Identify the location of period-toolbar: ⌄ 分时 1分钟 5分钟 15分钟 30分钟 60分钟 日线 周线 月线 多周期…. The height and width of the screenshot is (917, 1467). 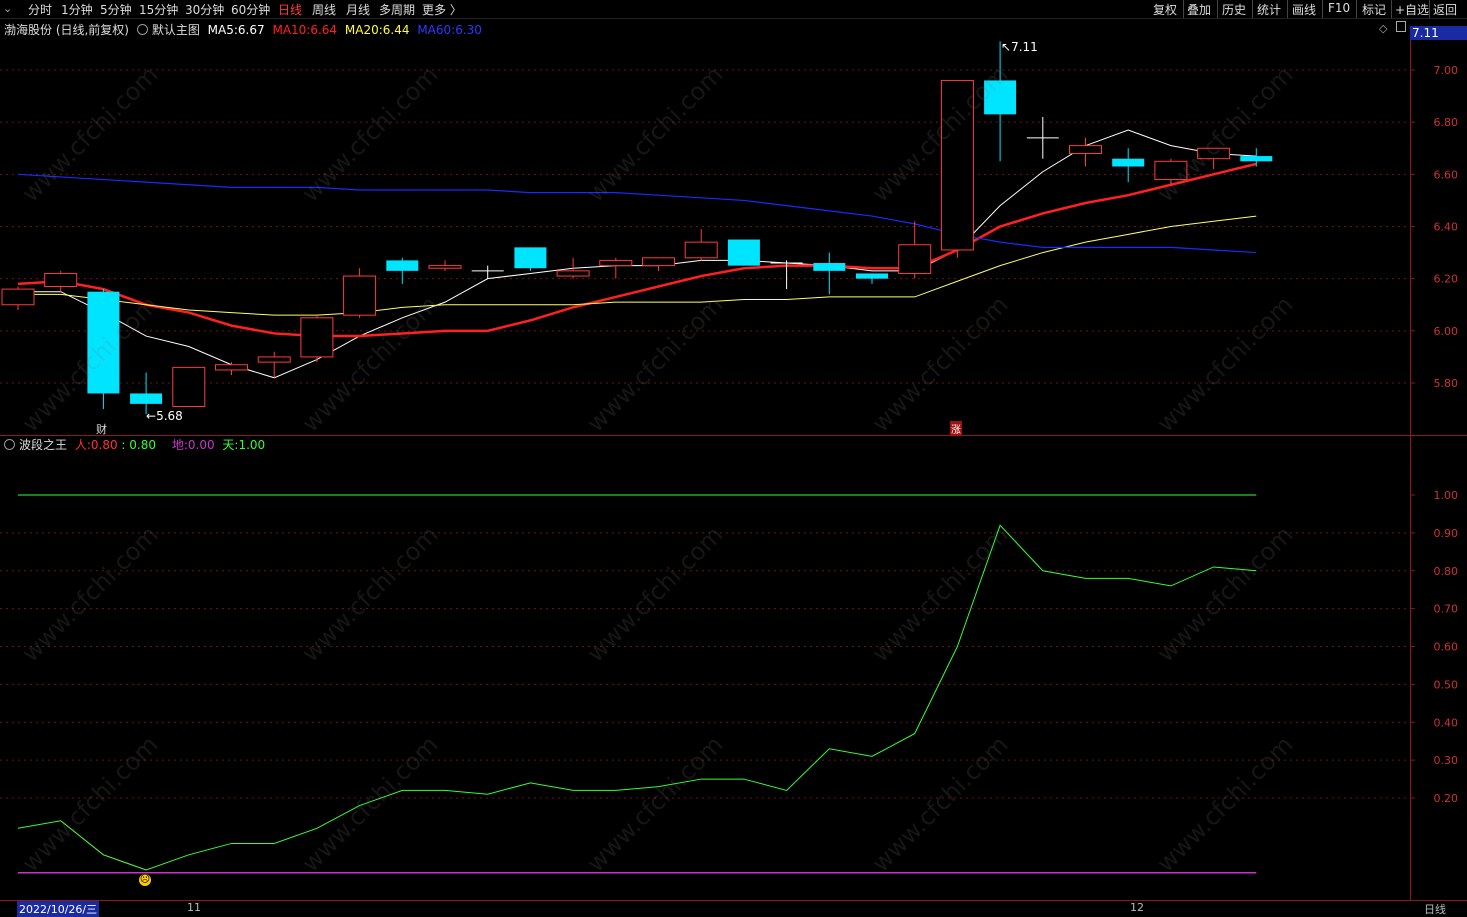
(733, 9).